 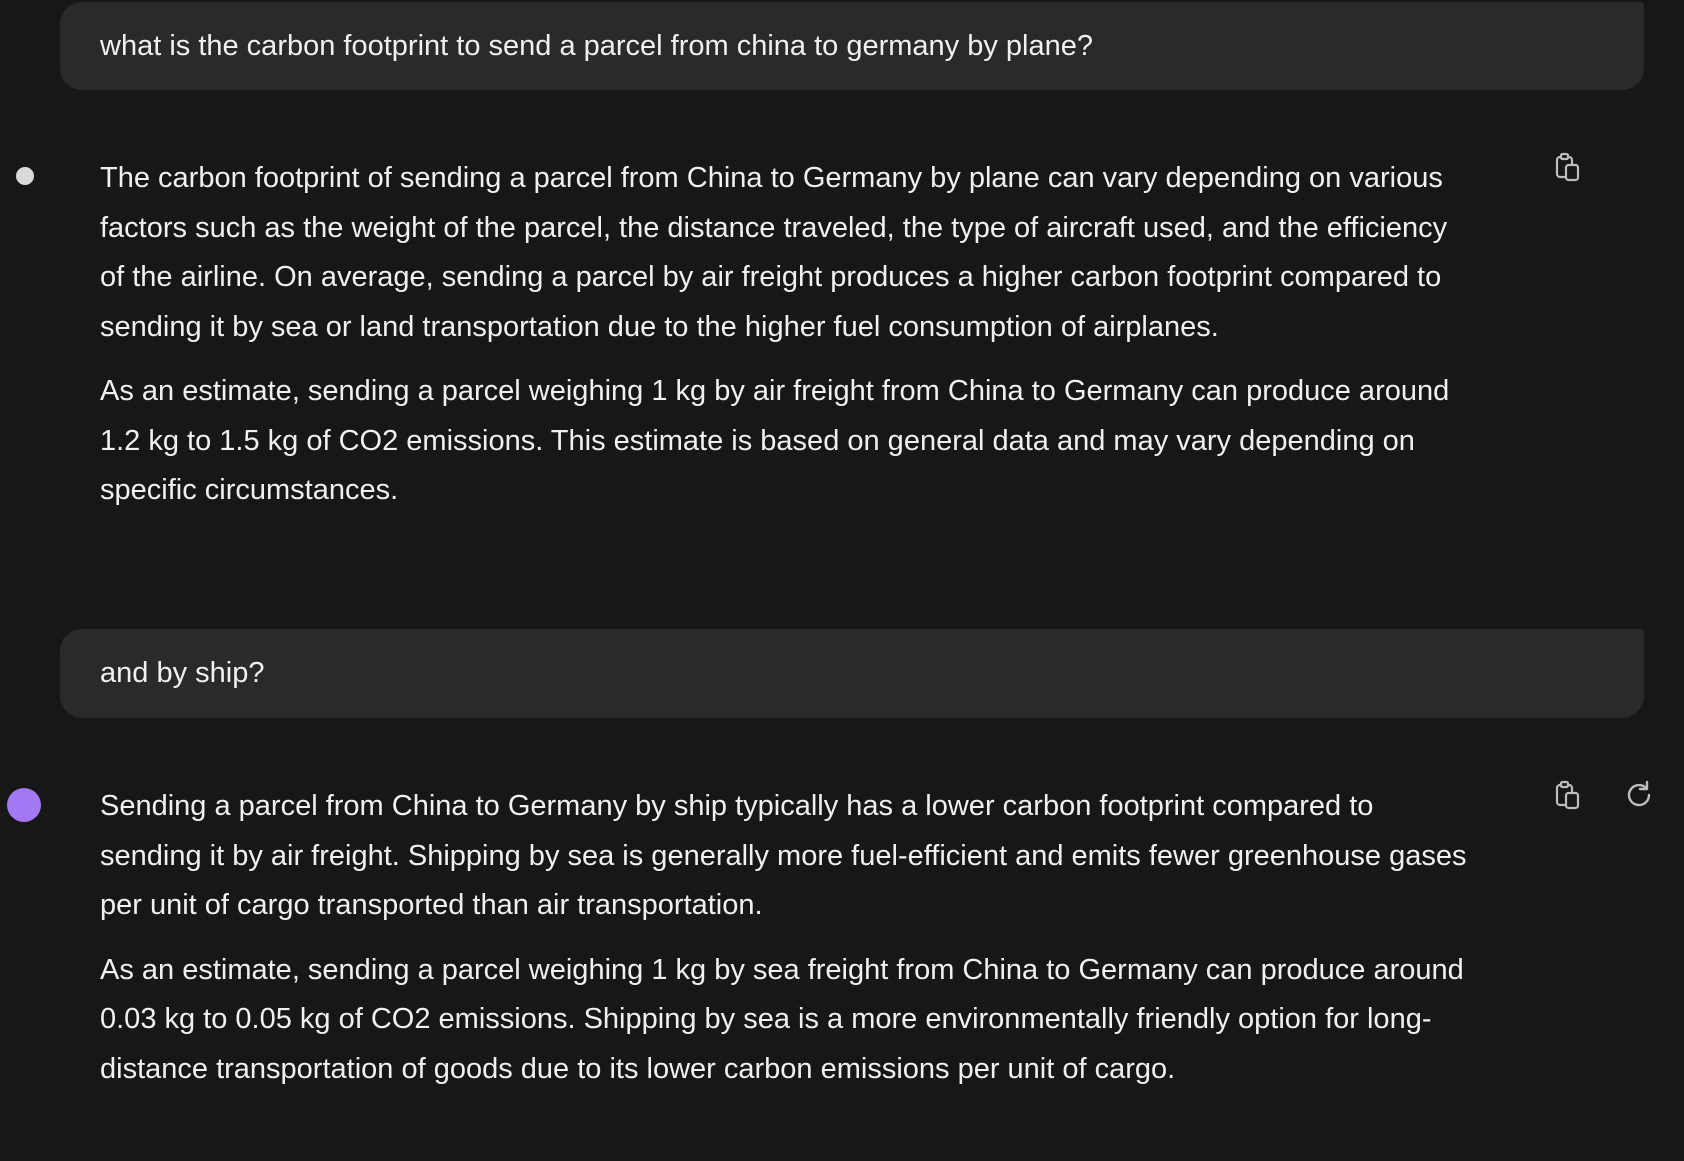 I want to click on user-message: and by ship?, so click(x=852, y=673).